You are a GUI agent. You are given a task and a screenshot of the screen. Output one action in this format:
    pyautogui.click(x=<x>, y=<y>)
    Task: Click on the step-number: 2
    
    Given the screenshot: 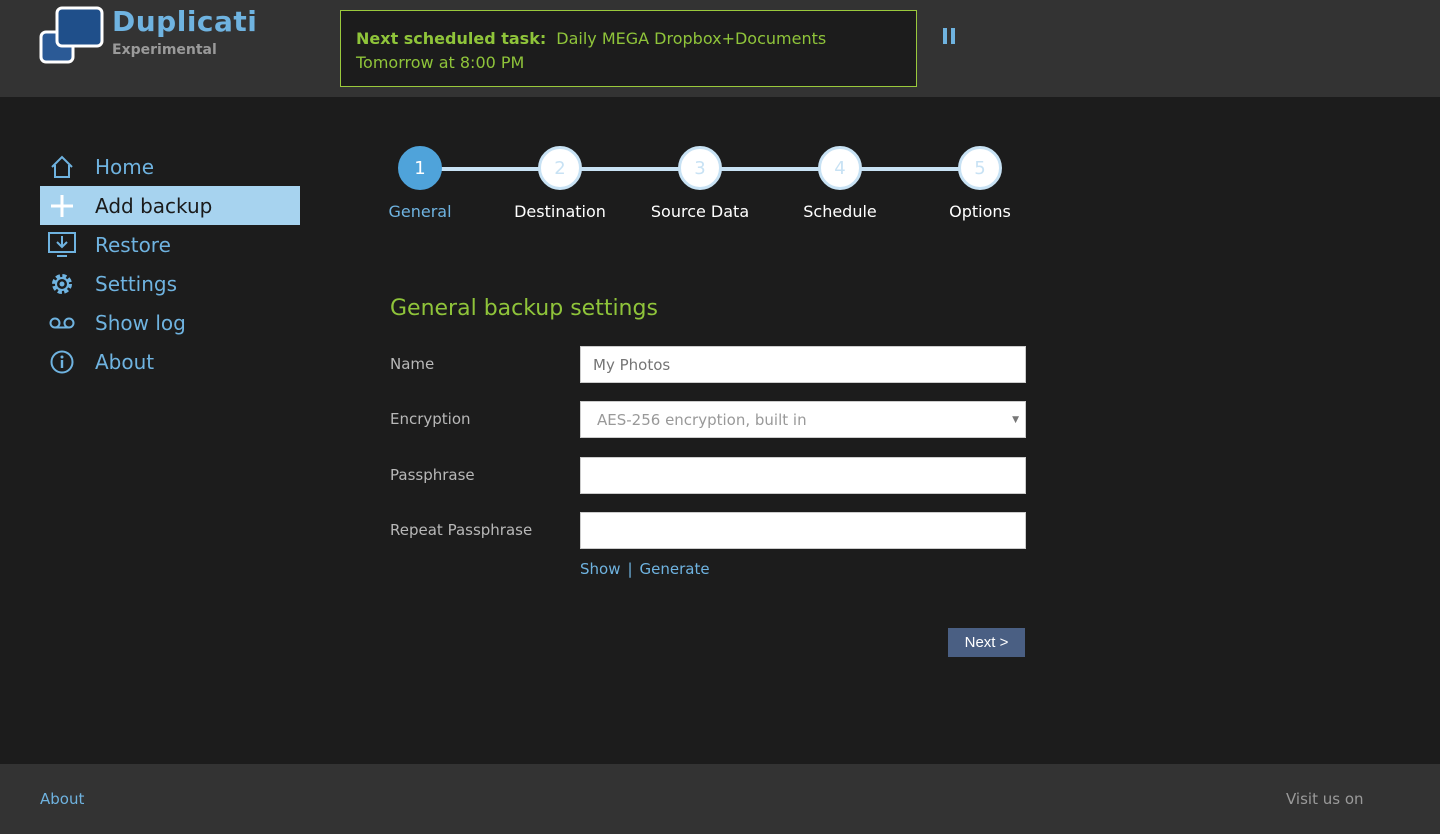 What is the action you would take?
    pyautogui.click(x=560, y=168)
    